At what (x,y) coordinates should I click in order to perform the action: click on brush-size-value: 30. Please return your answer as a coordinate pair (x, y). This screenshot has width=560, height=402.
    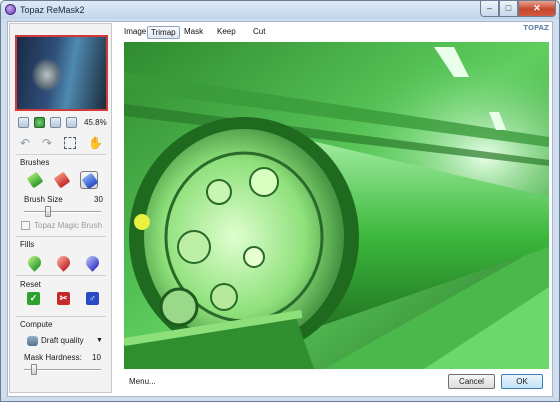
    Looking at the image, I should click on (98, 199).